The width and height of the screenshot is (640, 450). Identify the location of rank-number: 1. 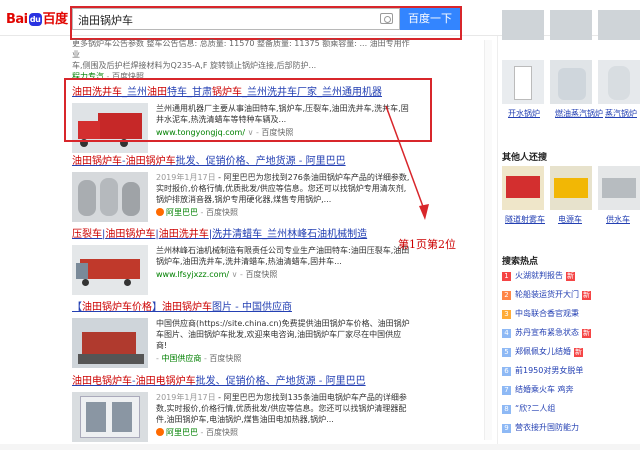
(506, 276).